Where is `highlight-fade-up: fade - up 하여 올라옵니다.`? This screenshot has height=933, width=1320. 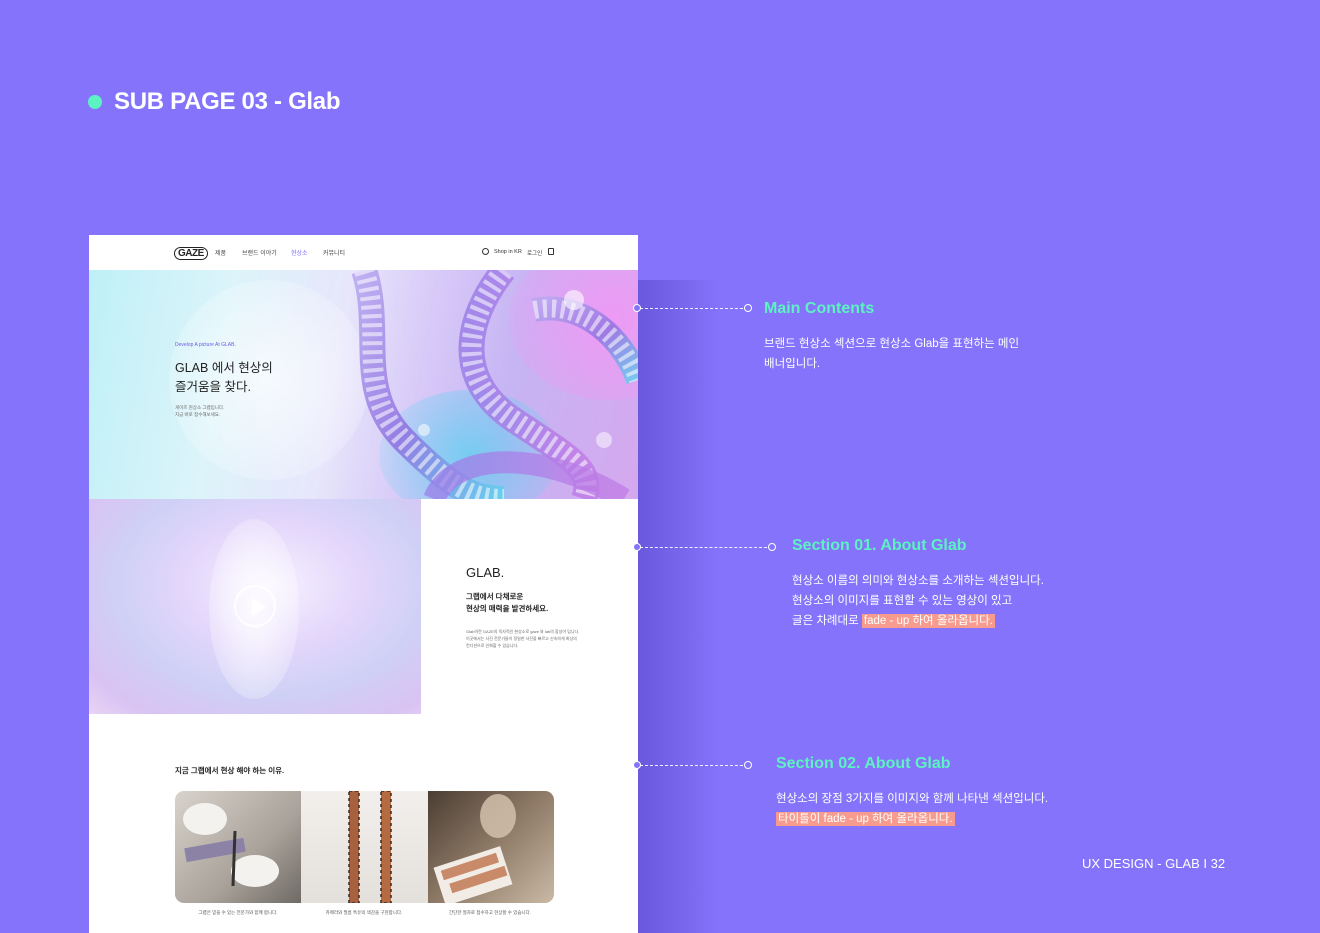
highlight-fade-up: fade - up 하여 올라옵니다. is located at coordinates (928, 621).